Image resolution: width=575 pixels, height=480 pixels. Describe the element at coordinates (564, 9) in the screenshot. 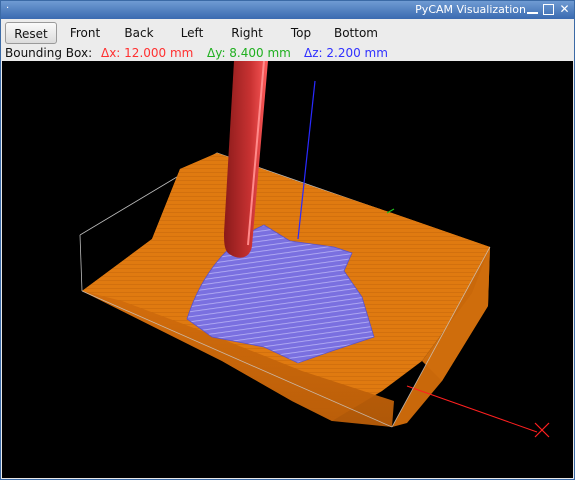

I see `close-icon: ✕` at that location.